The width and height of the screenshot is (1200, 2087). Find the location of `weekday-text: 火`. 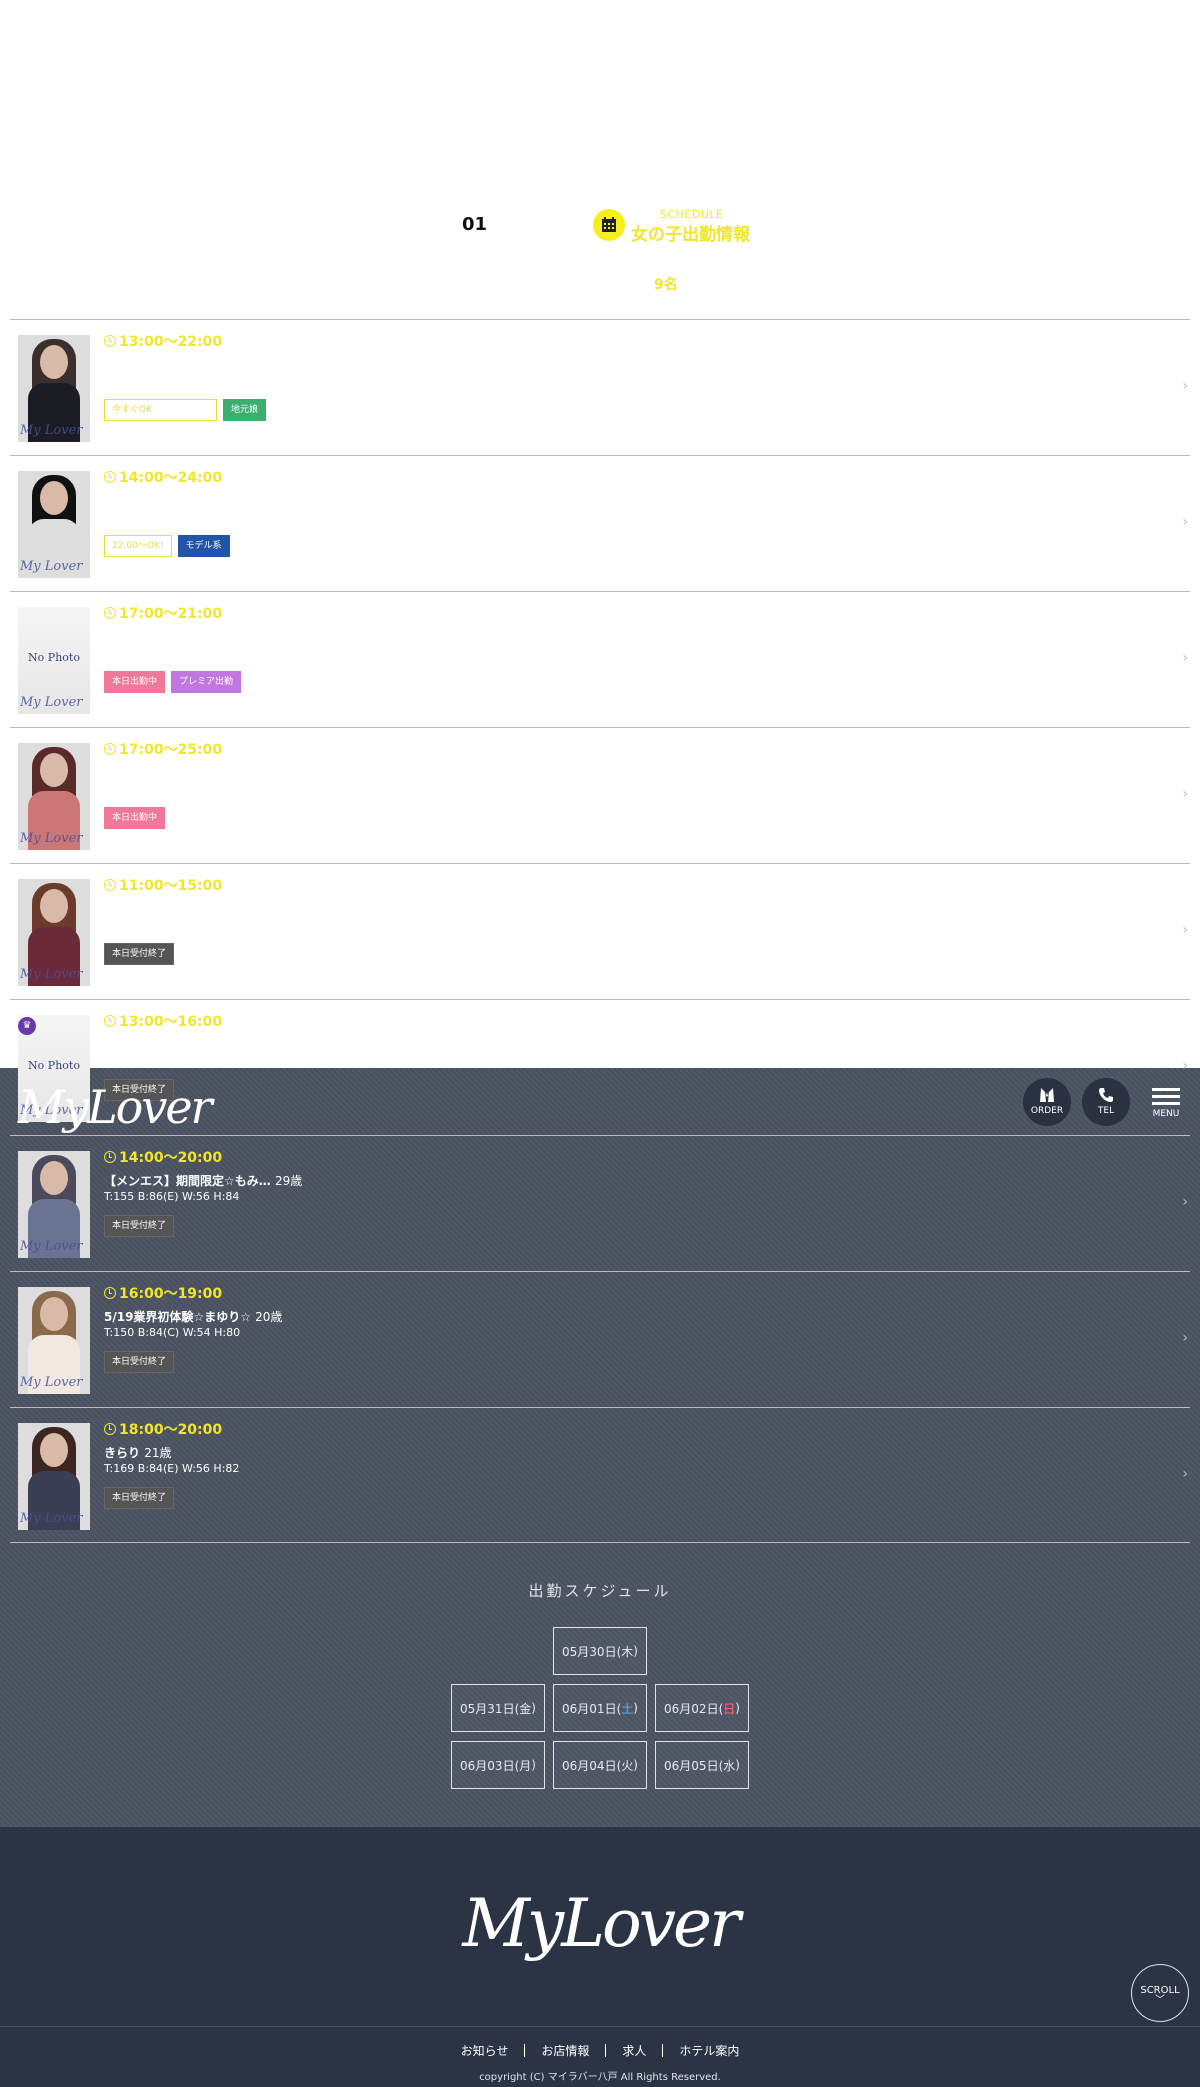

weekday-text: 火 is located at coordinates (627, 1765).